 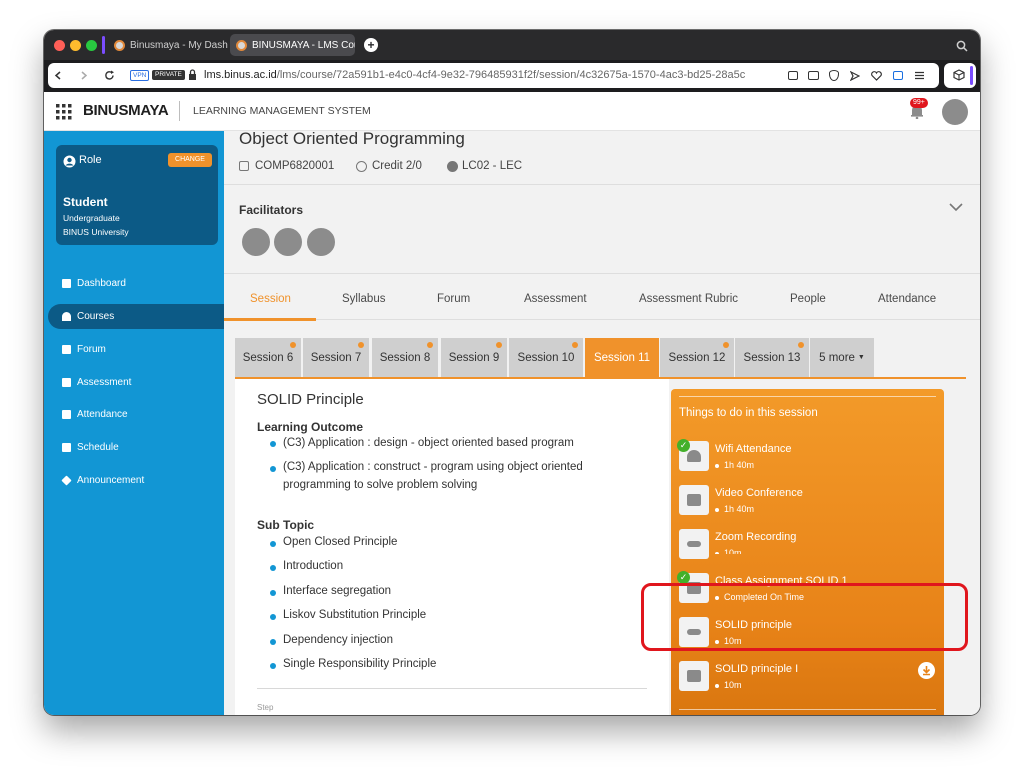 I want to click on sidebar-item-forum: Forum, so click(x=136, y=349).